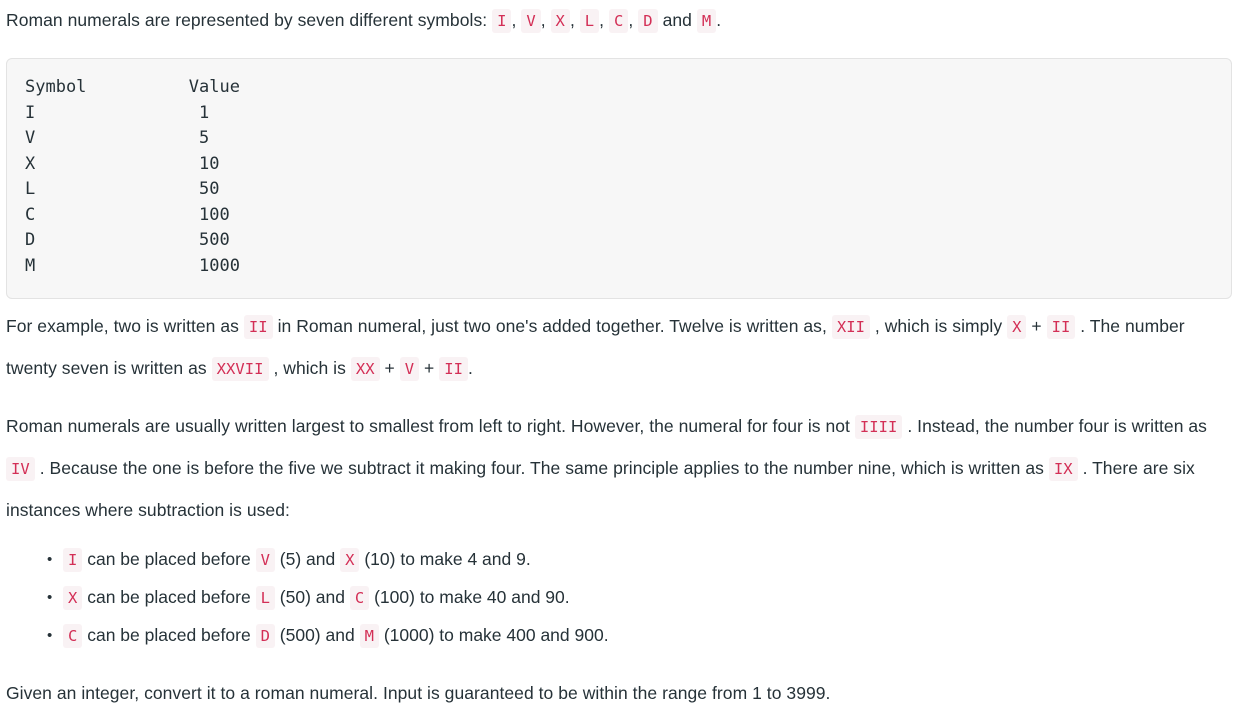  What do you see at coordinates (389, 368) in the screenshot?
I see `example-plus-2: +` at bounding box center [389, 368].